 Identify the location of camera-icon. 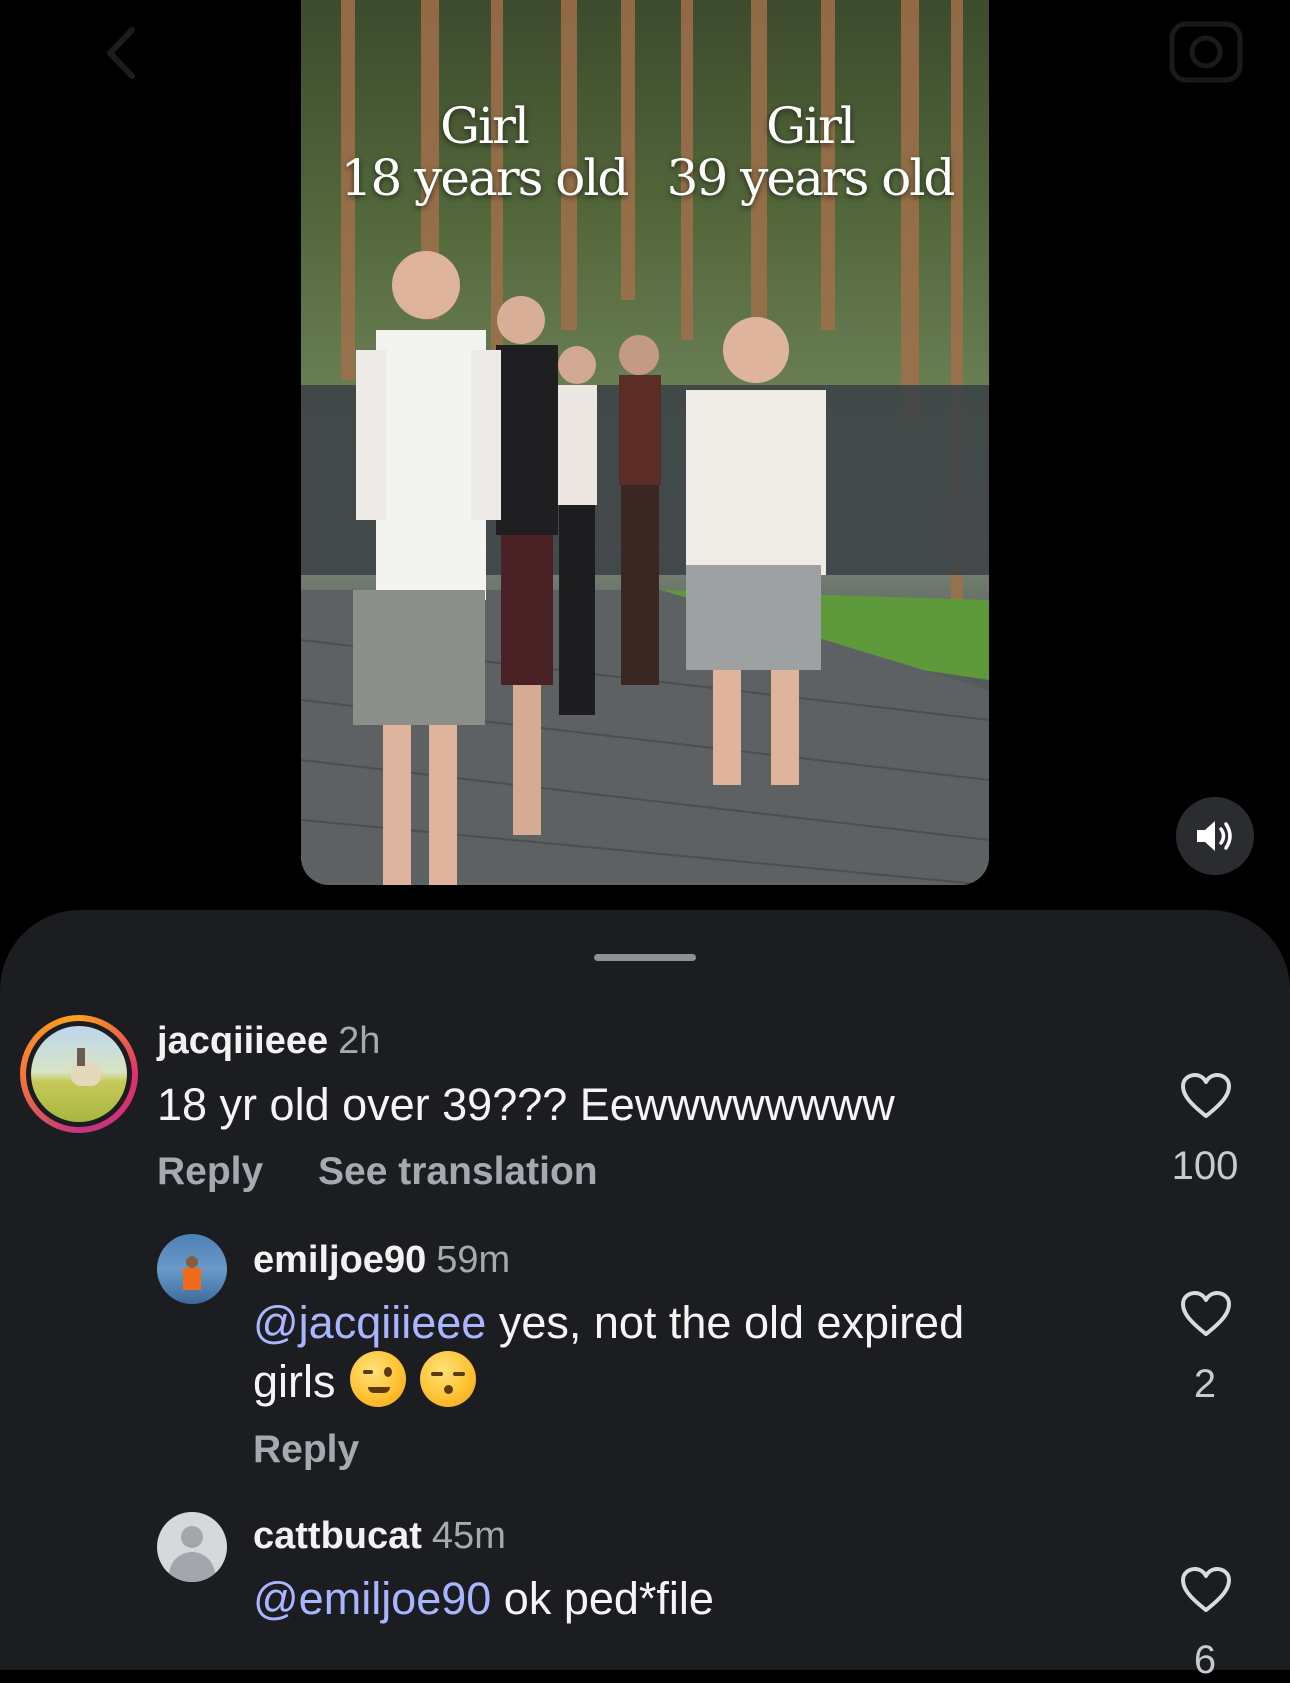
(1206, 52).